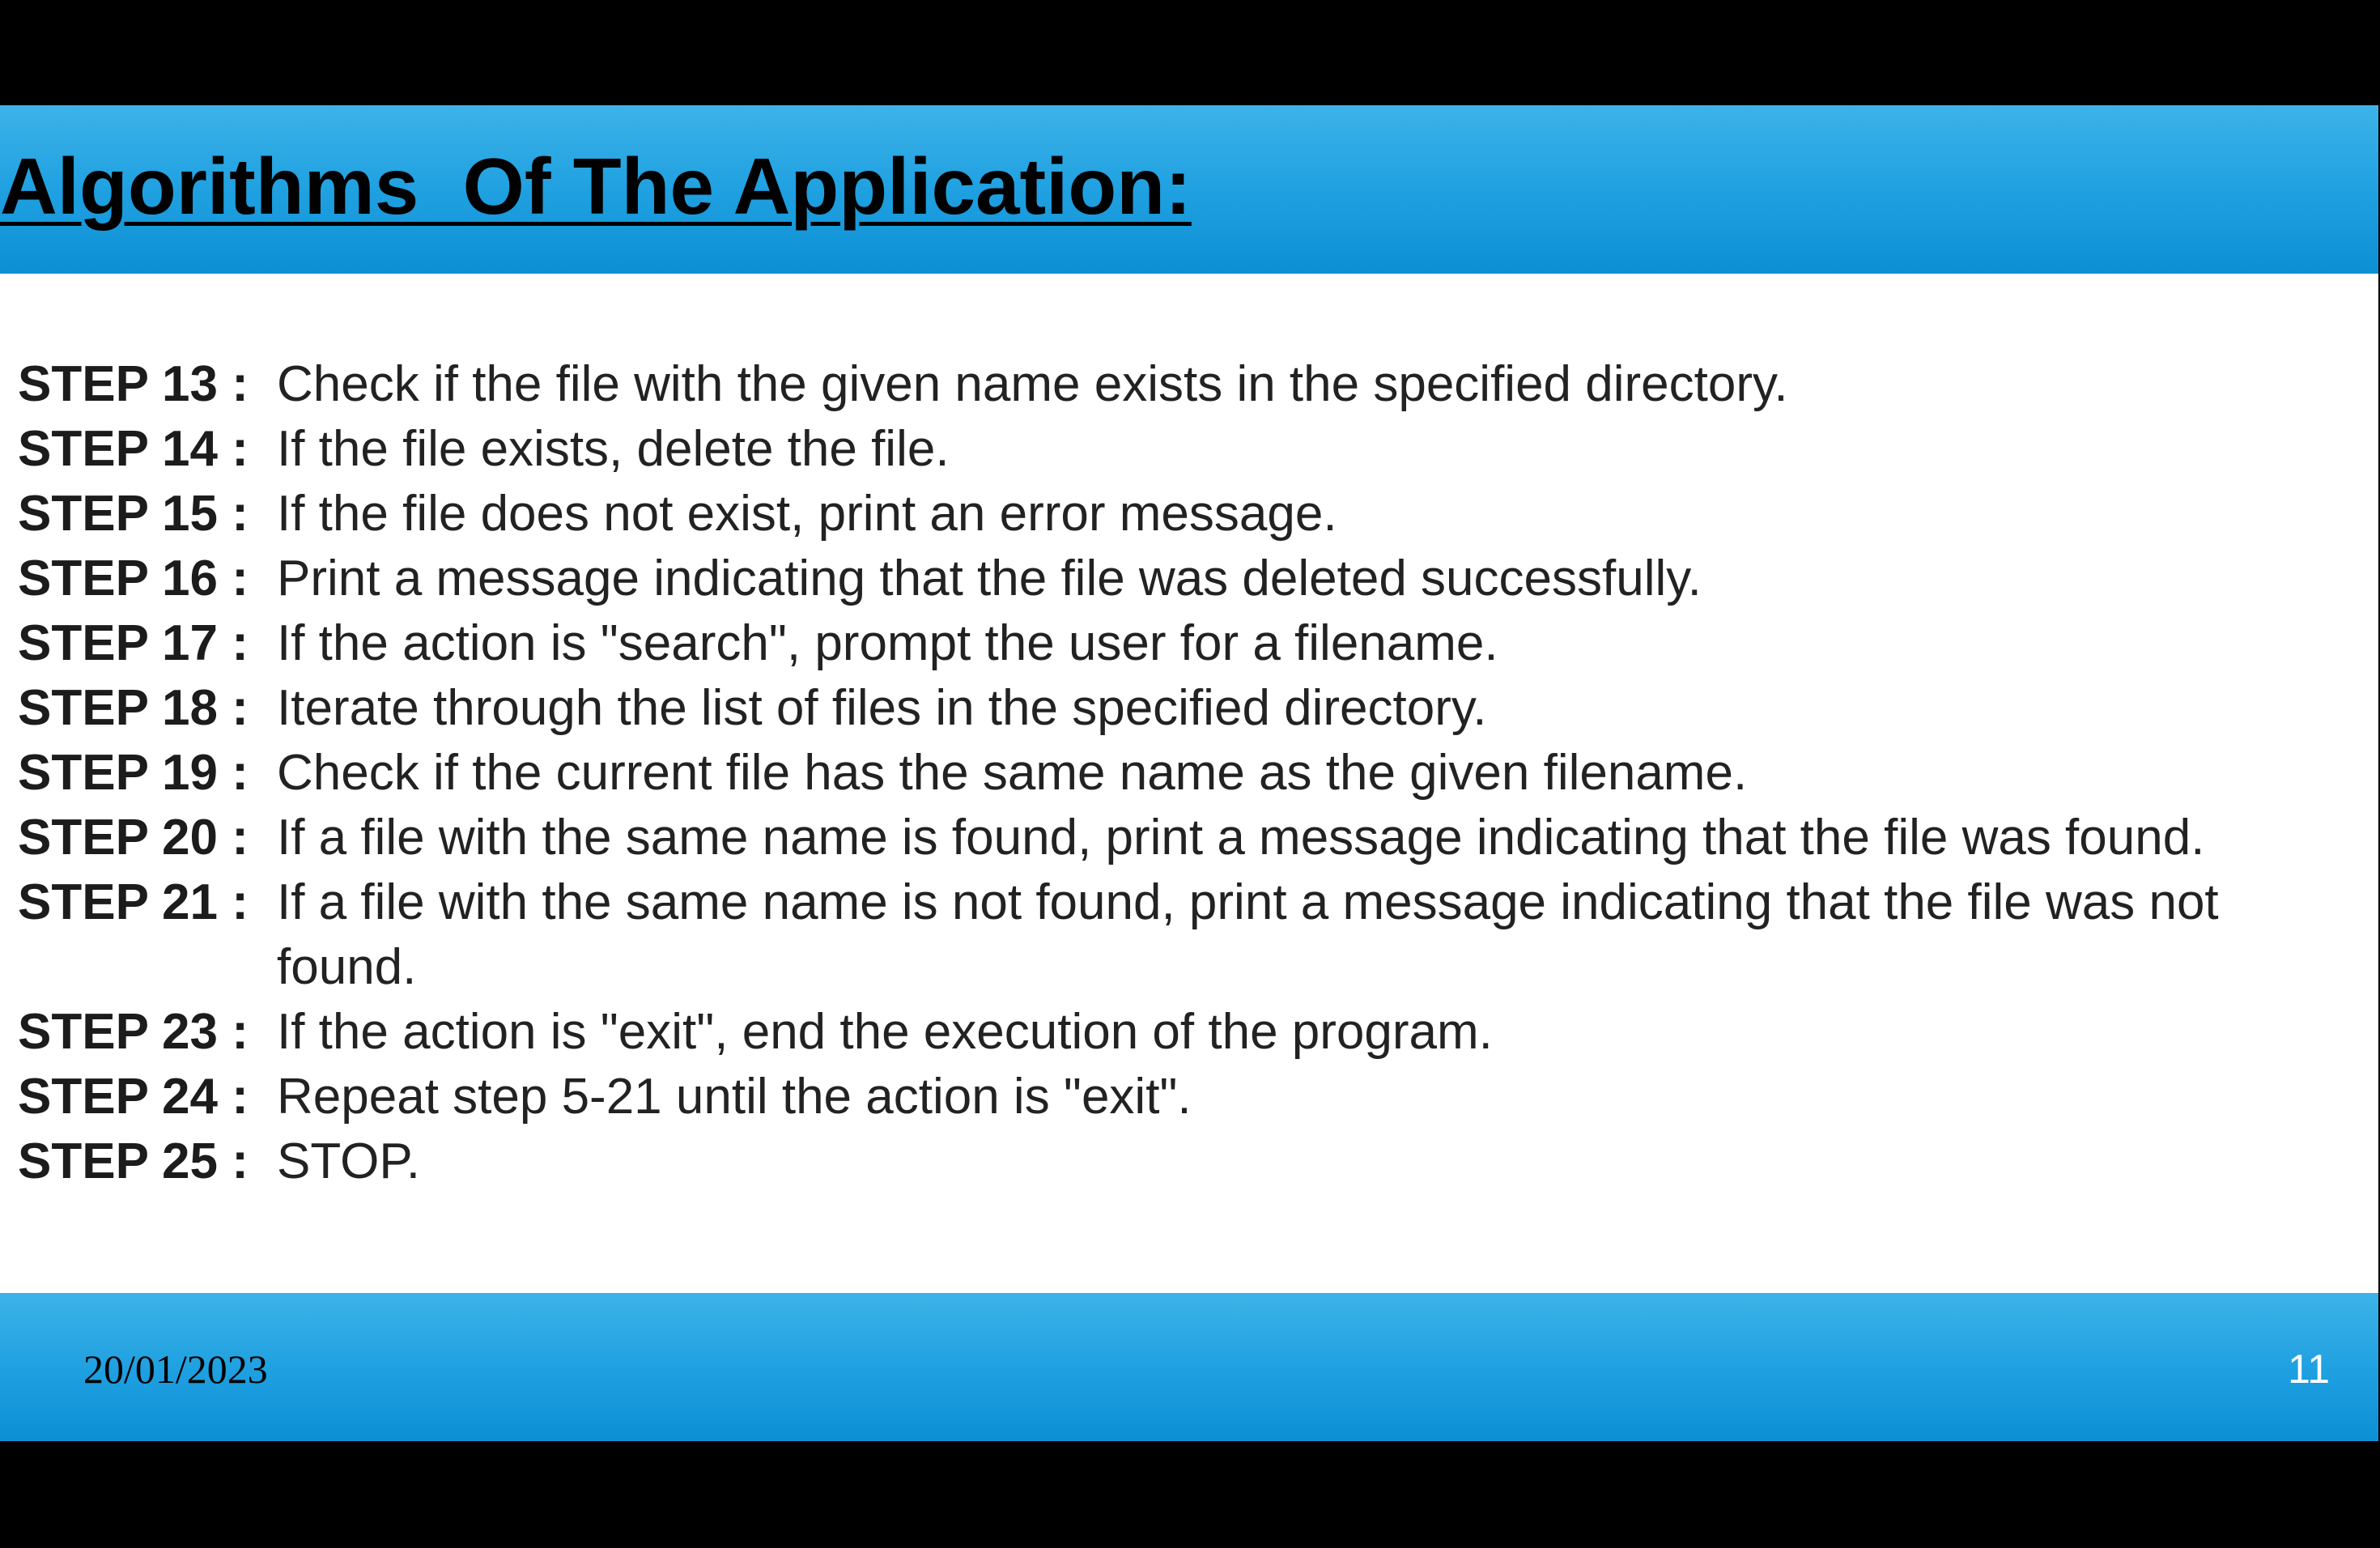 Image resolution: width=2380 pixels, height=1548 pixels. Describe the element at coordinates (140, 773) in the screenshot. I see `step-label: STEP 19 :` at that location.